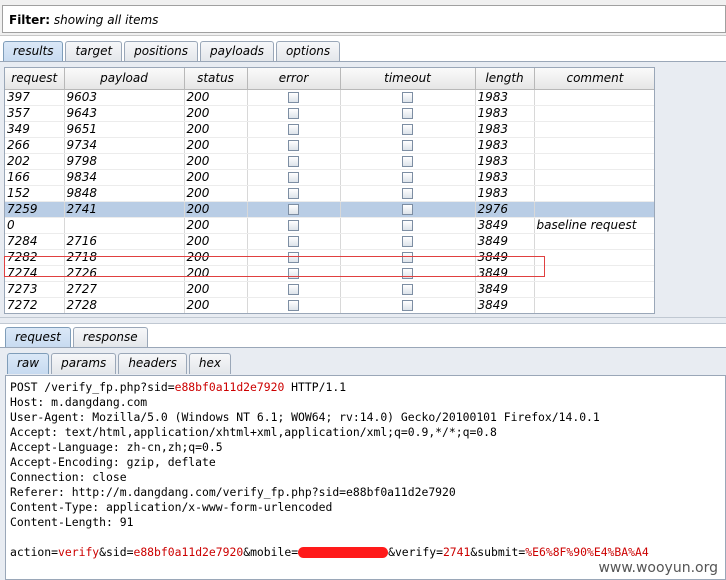 This screenshot has height=580, width=726. I want to click on table-row: 357 9643 200 1983, so click(329, 113).